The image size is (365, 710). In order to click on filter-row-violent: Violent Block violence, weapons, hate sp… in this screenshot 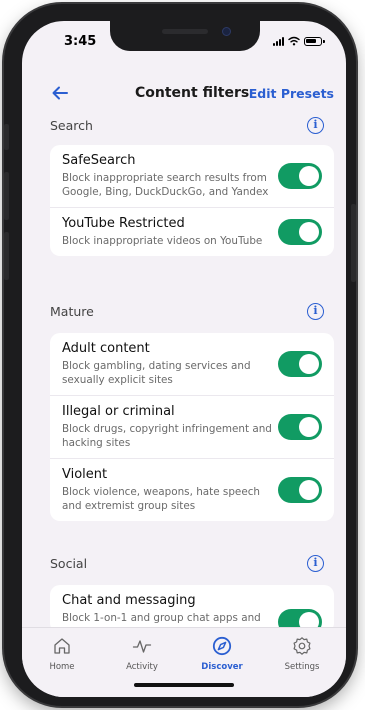, I will do `click(192, 490)`.